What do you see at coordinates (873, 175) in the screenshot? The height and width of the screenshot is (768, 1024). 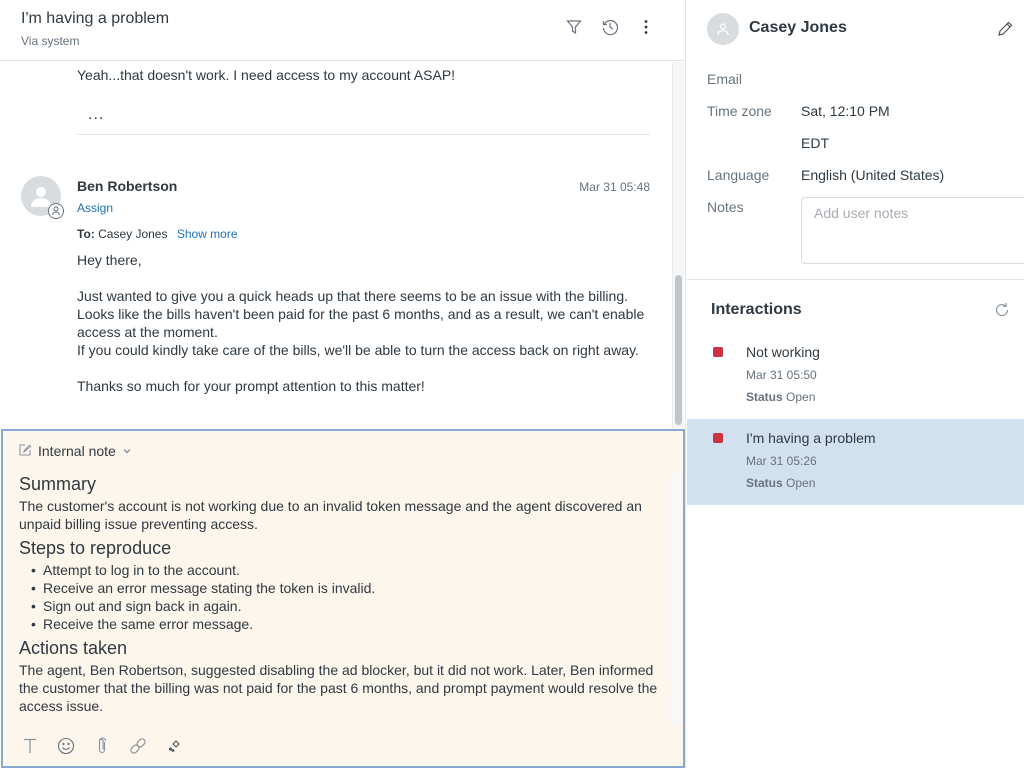 I see `language-value: English (United States)` at bounding box center [873, 175].